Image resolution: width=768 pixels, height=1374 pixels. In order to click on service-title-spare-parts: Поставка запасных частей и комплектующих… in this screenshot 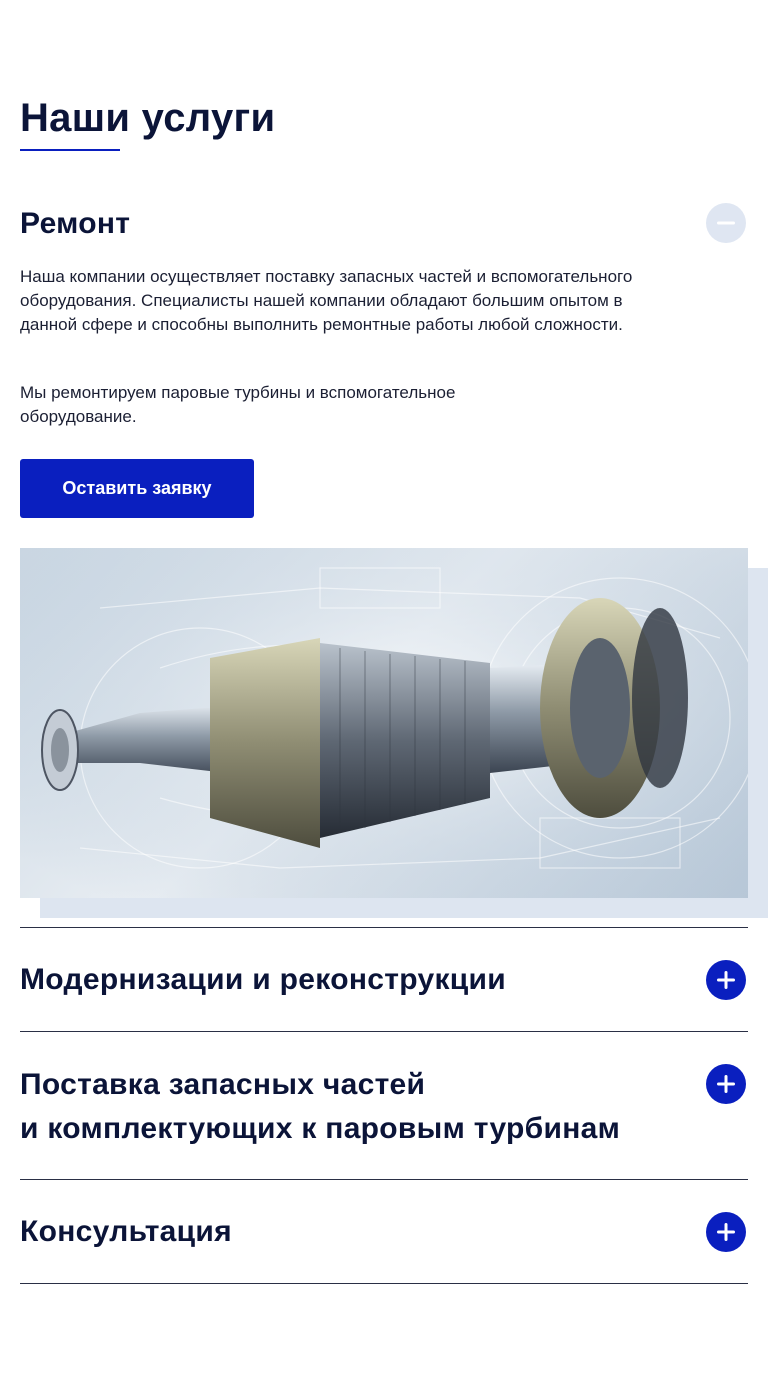, I will do `click(320, 1107)`.